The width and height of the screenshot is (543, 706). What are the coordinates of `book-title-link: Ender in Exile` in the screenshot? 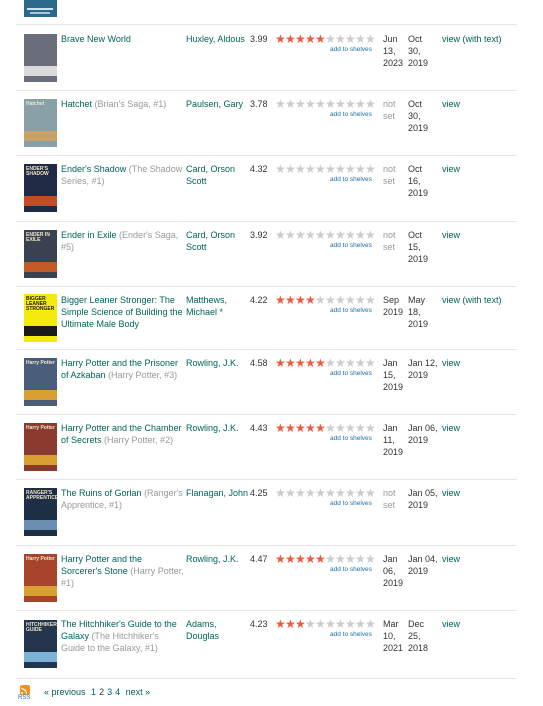 It's located at (89, 235).